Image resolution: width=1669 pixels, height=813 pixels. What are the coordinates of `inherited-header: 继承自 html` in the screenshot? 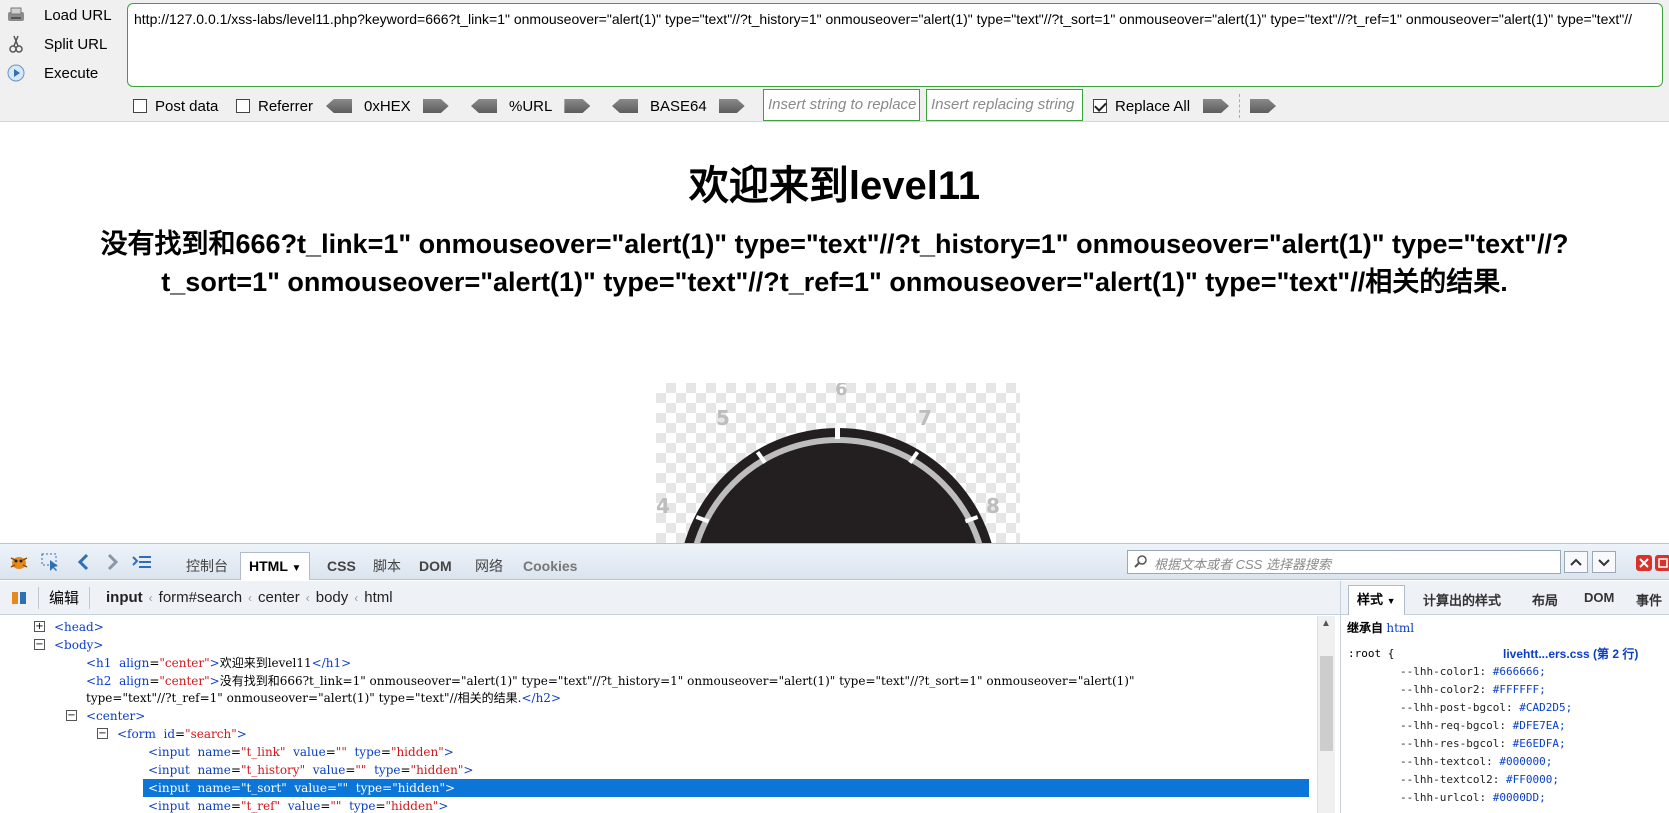 It's located at (1381, 628).